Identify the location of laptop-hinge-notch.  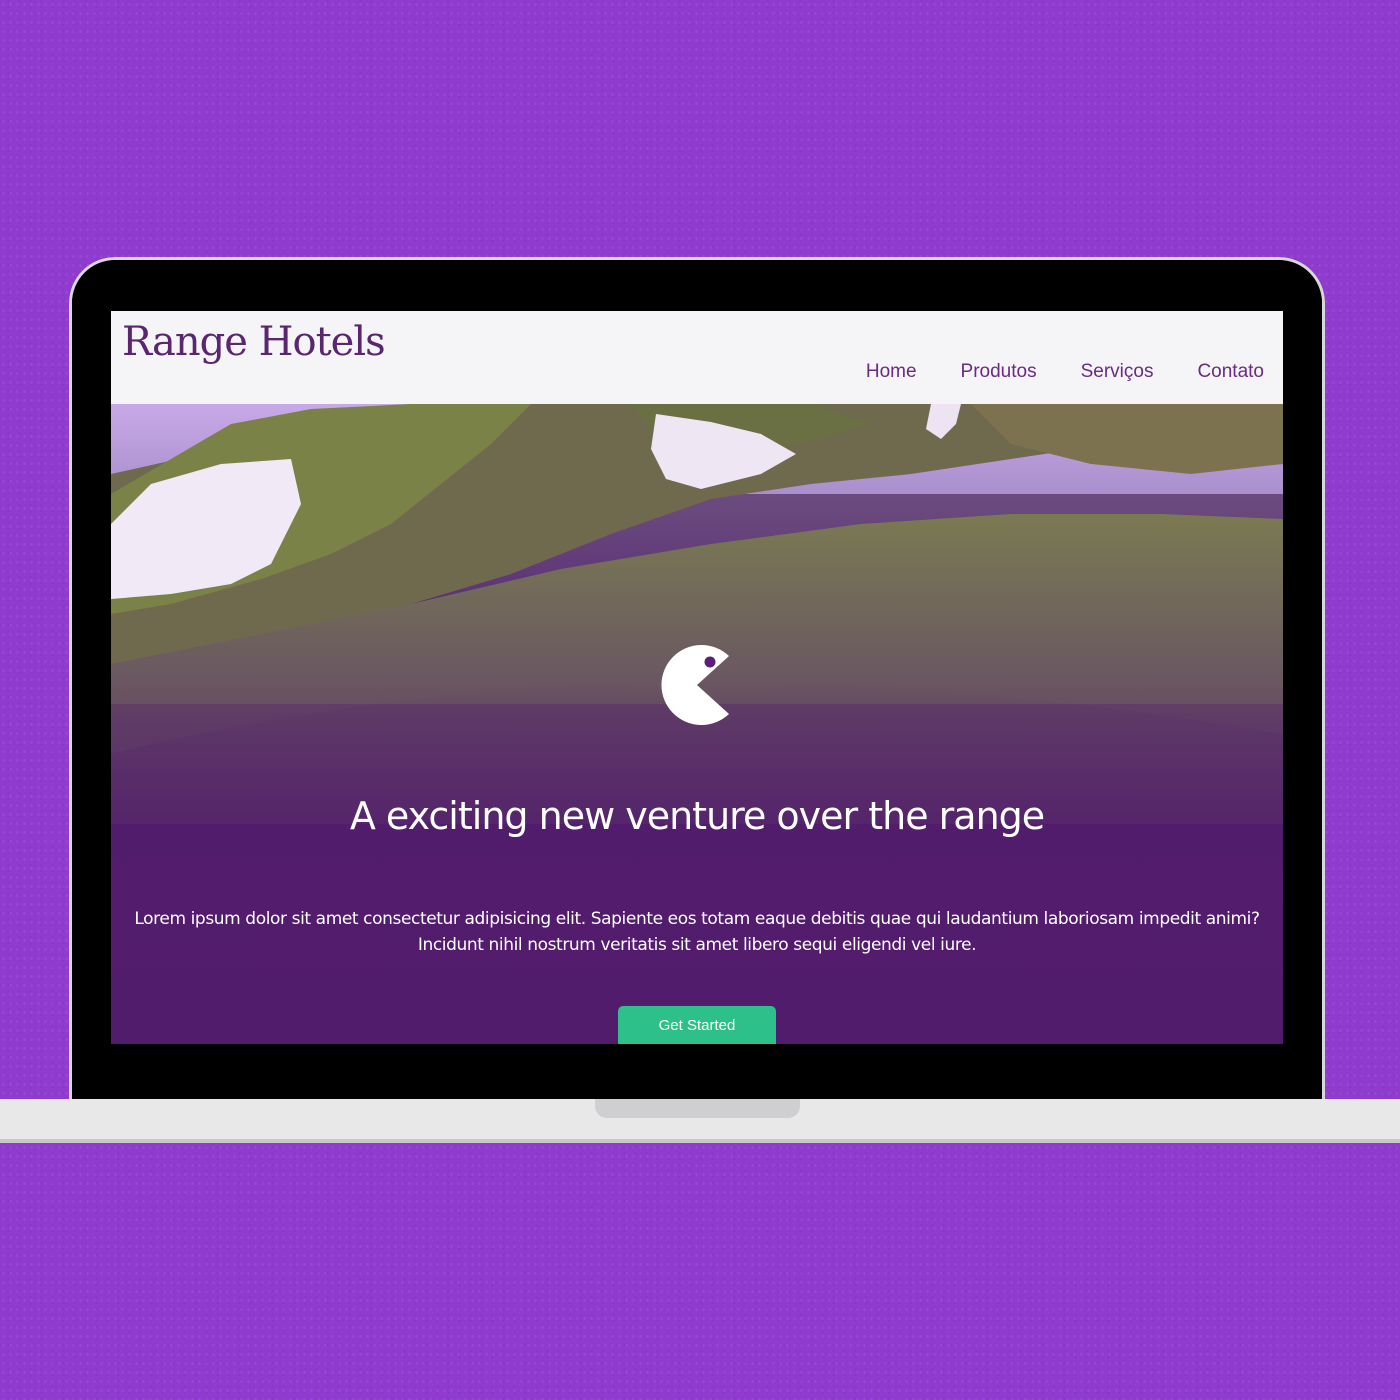
(697, 1108).